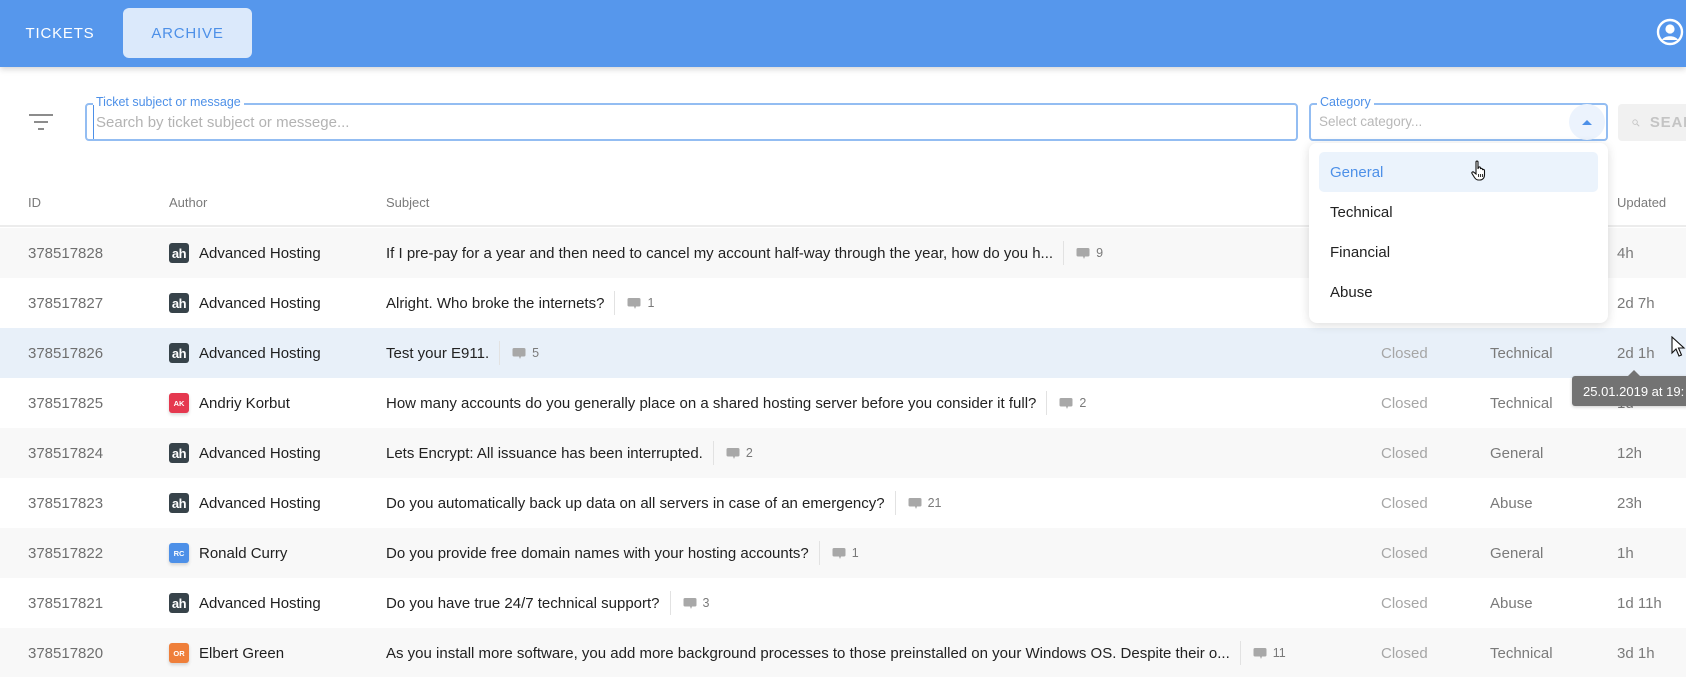 Image resolution: width=1686 pixels, height=677 pixels. I want to click on subject-search-field: Ticket subject or message, so click(691, 117).